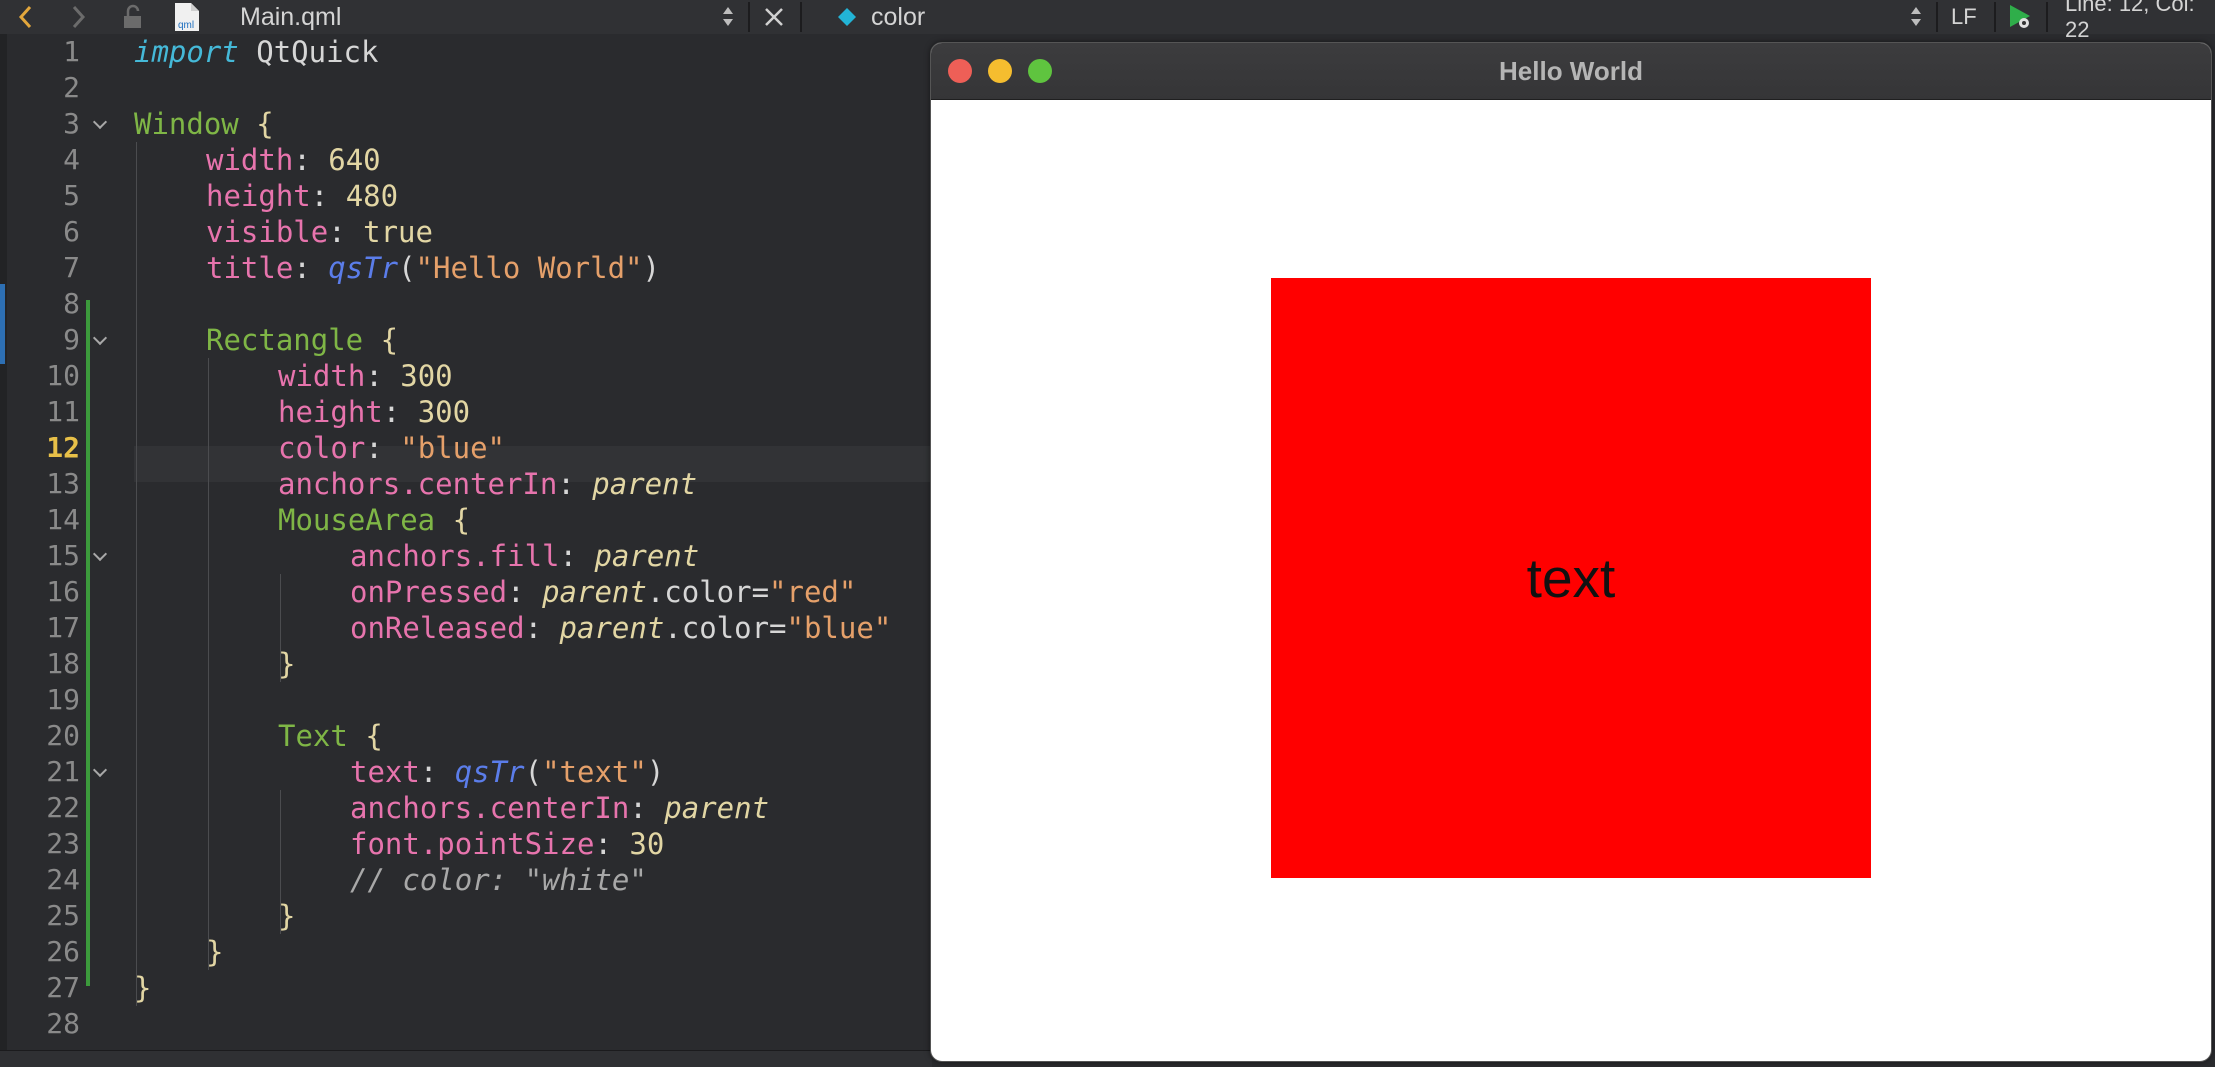 The image size is (2215, 1067). I want to click on line-number: 6, so click(71, 231).